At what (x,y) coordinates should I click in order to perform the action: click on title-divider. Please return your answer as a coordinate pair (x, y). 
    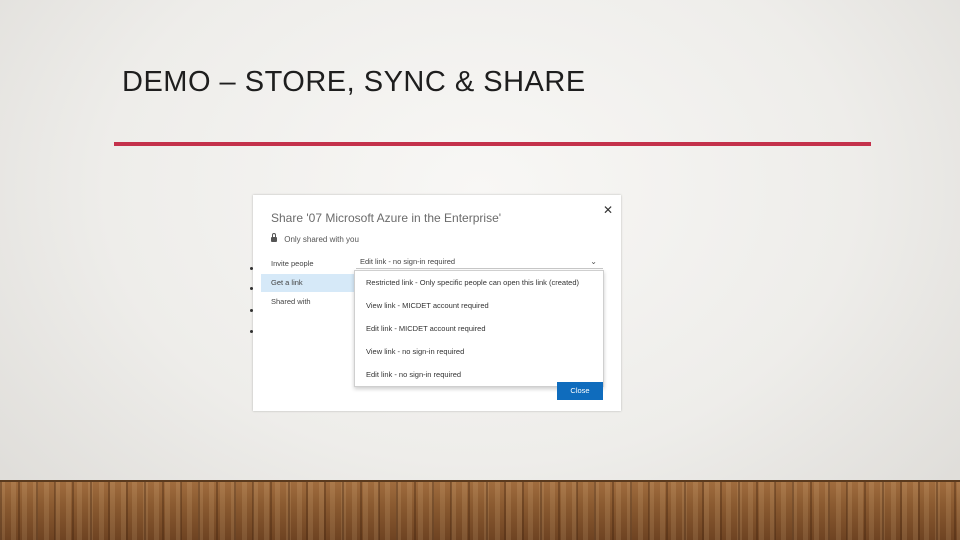
    Looking at the image, I should click on (492, 144).